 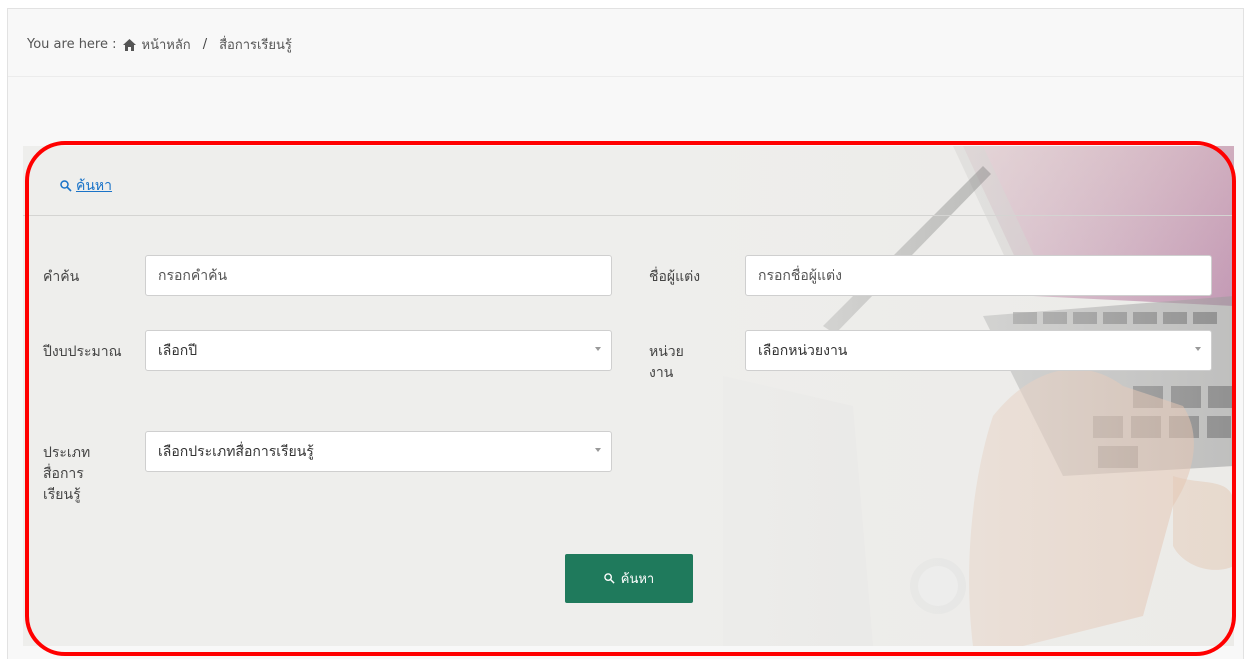 What do you see at coordinates (82, 352) in the screenshot?
I see `budget-year-label: ปีงบประมาณ` at bounding box center [82, 352].